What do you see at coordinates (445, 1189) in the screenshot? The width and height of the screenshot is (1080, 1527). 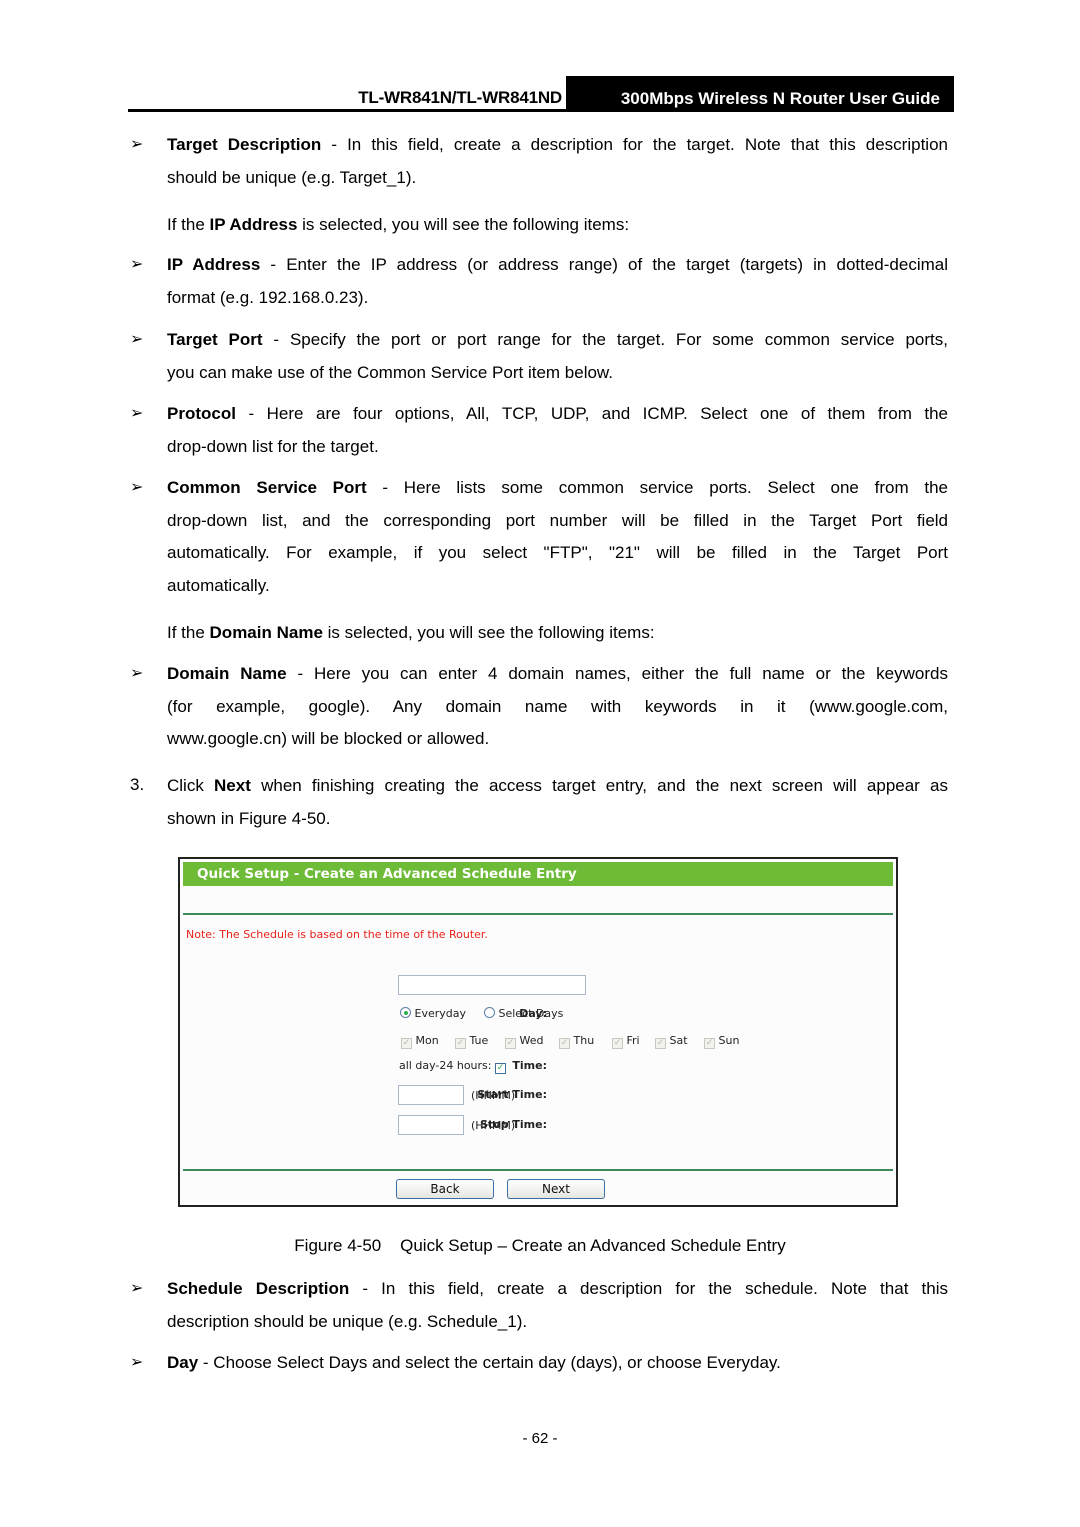 I see `back-button: Back` at bounding box center [445, 1189].